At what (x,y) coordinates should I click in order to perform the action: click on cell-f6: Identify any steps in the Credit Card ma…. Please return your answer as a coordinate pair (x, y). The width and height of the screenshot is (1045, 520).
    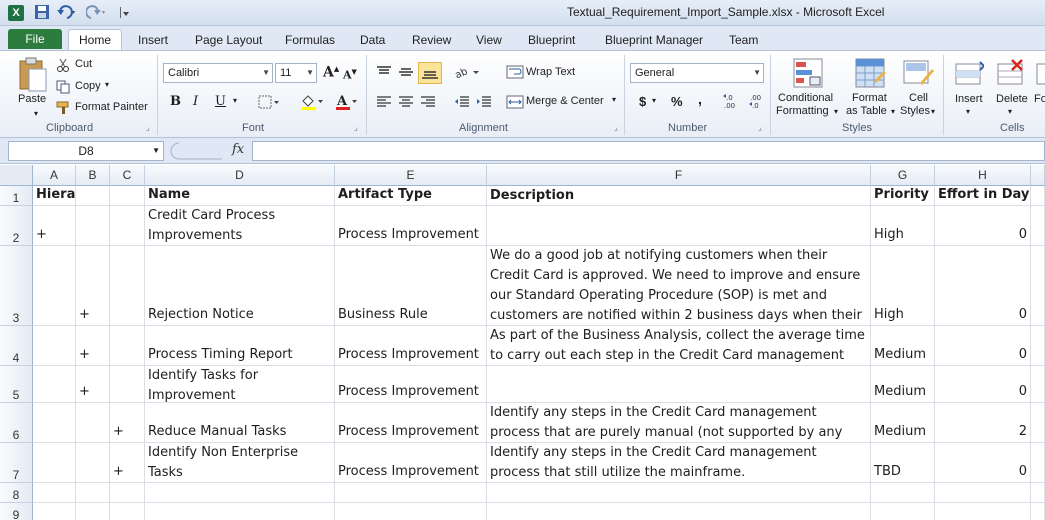
    Looking at the image, I should click on (679, 423).